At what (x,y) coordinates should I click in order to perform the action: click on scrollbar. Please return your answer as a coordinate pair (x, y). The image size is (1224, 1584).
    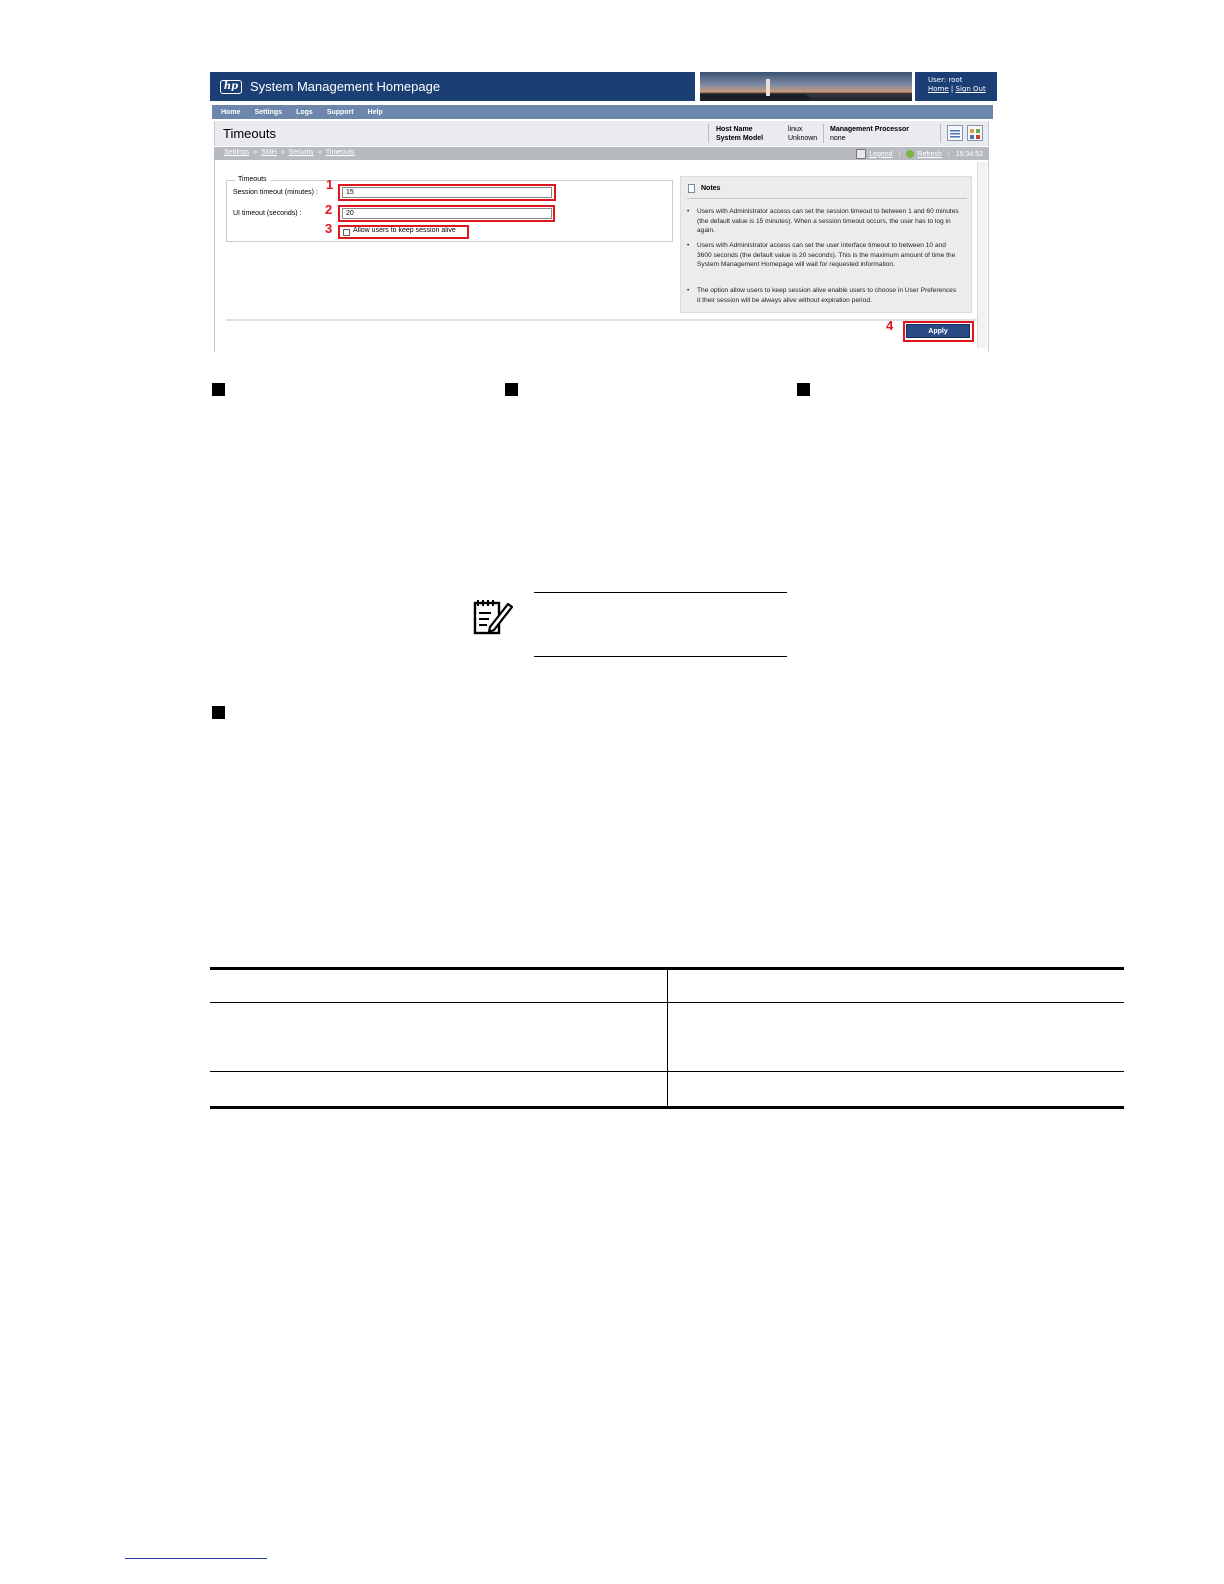
    Looking at the image, I should click on (982, 255).